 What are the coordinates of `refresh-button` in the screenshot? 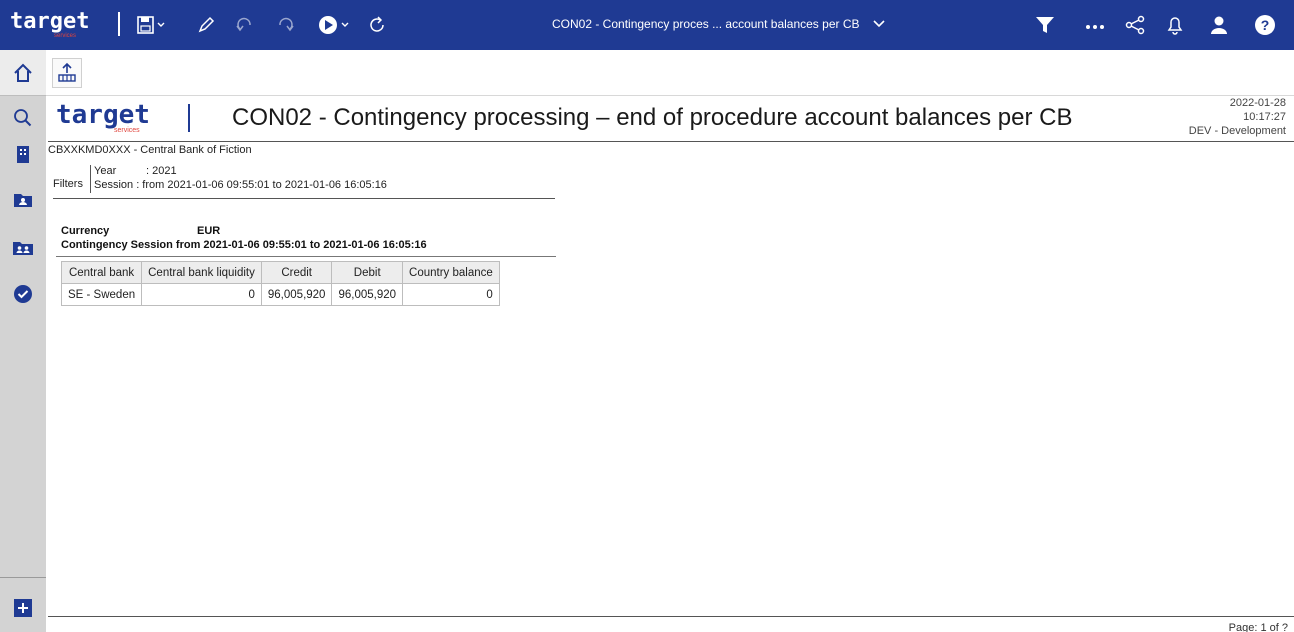 It's located at (378, 25).